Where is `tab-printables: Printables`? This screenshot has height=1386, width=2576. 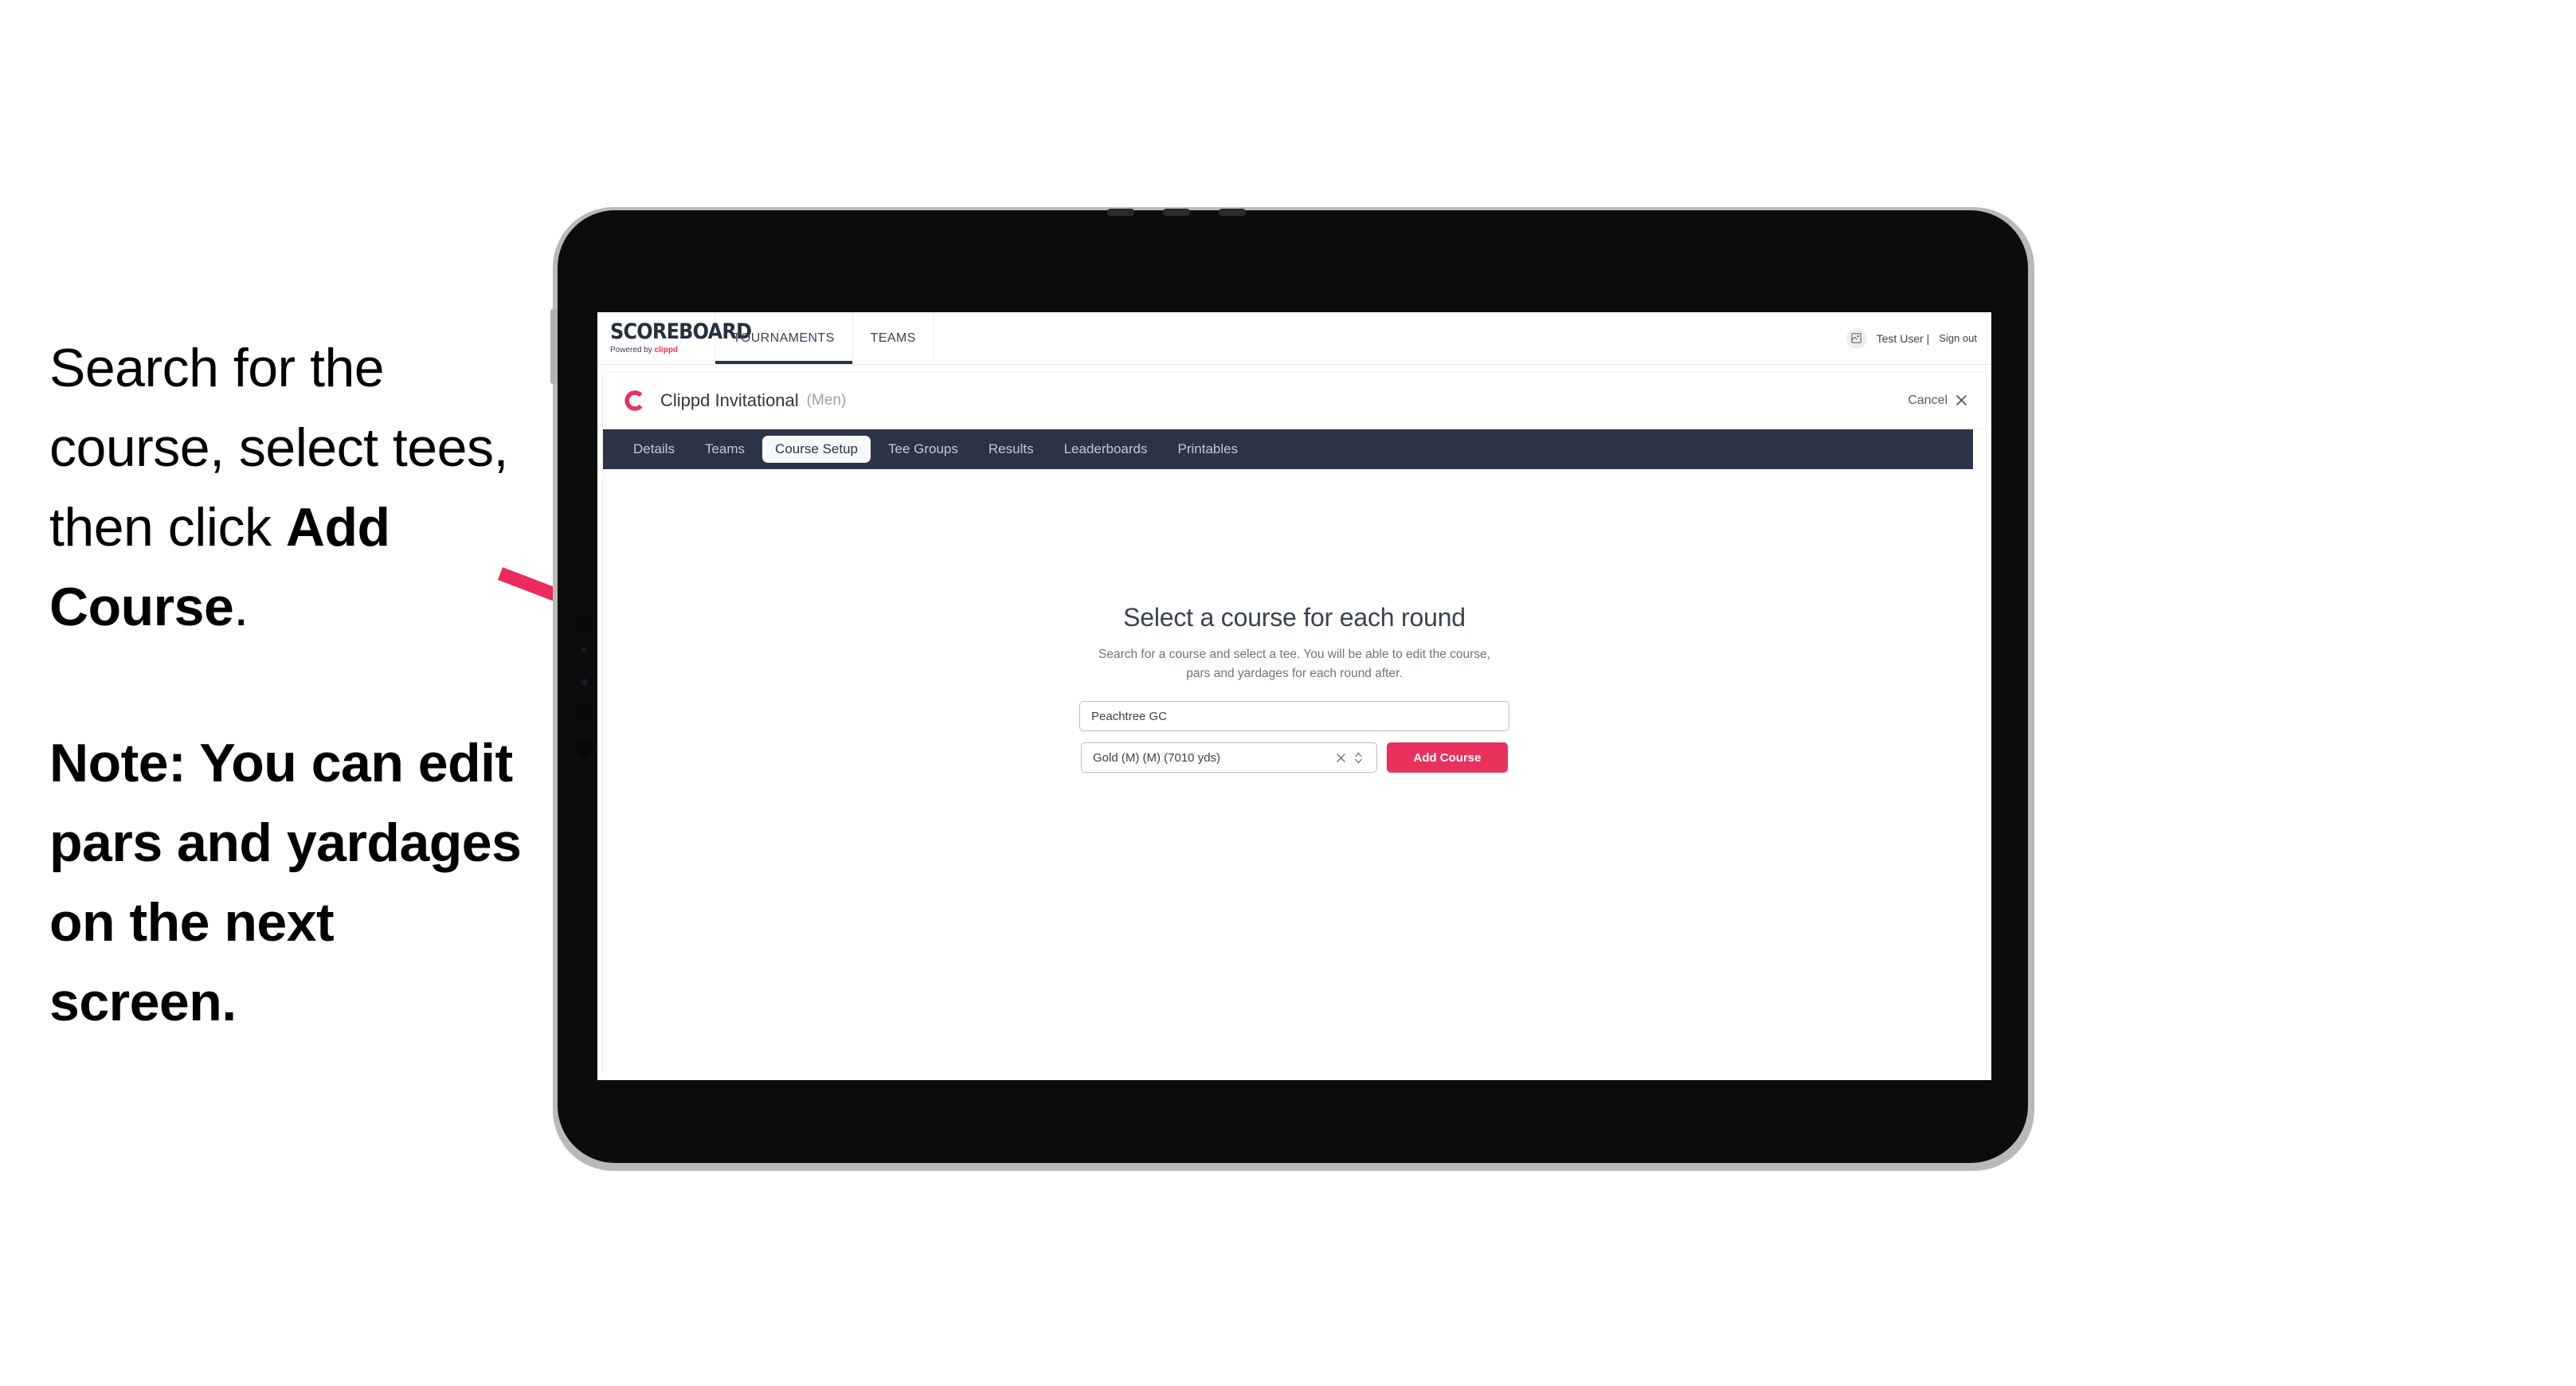
tab-printables: Printables is located at coordinates (1208, 449).